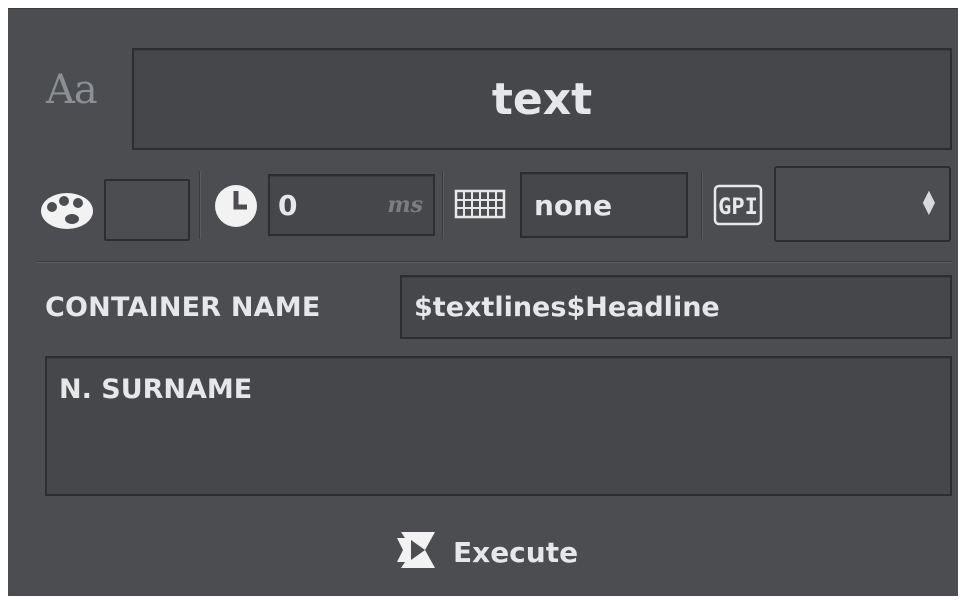 This screenshot has width=965, height=603. What do you see at coordinates (738, 207) in the screenshot?
I see `gpi-icon-label: GPI` at bounding box center [738, 207].